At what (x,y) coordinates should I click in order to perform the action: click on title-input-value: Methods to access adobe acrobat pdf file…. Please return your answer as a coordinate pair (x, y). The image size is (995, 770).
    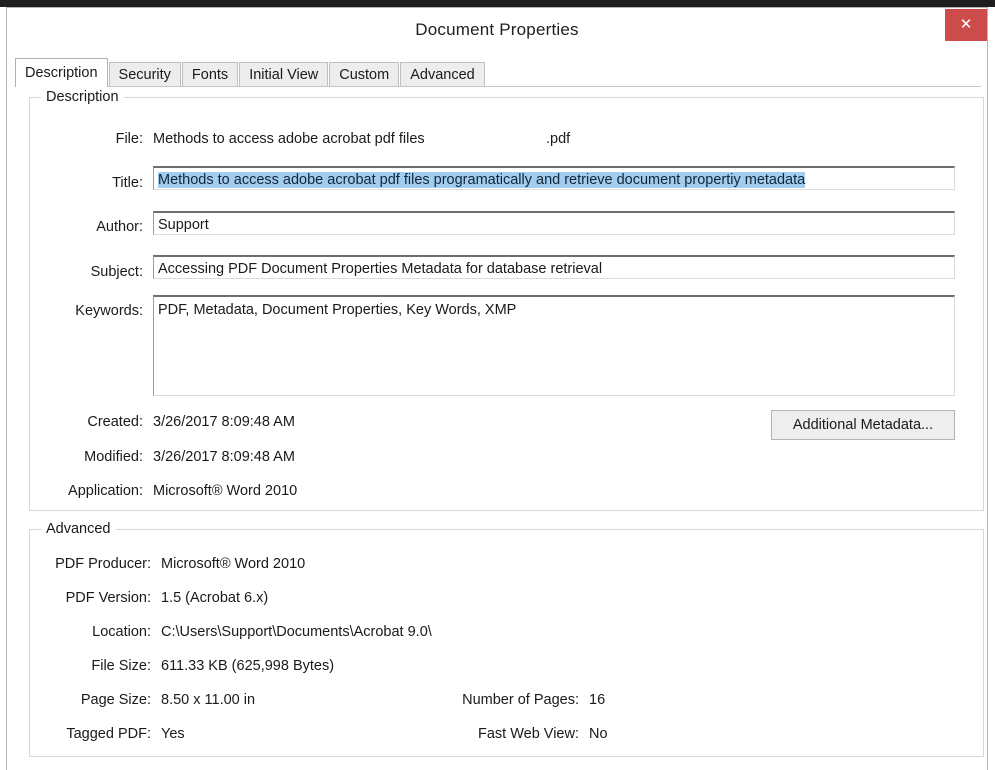
    Looking at the image, I should click on (482, 180).